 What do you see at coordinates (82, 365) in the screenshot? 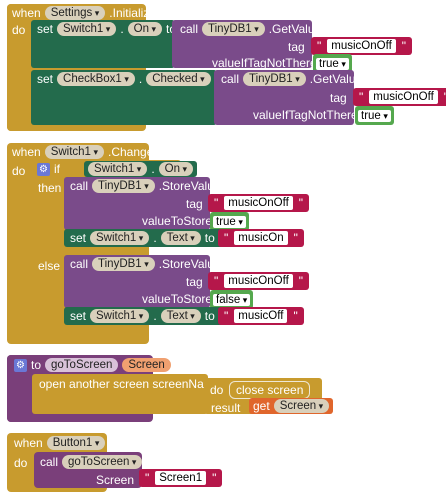
I see `procedure-name-field: goToScreen` at bounding box center [82, 365].